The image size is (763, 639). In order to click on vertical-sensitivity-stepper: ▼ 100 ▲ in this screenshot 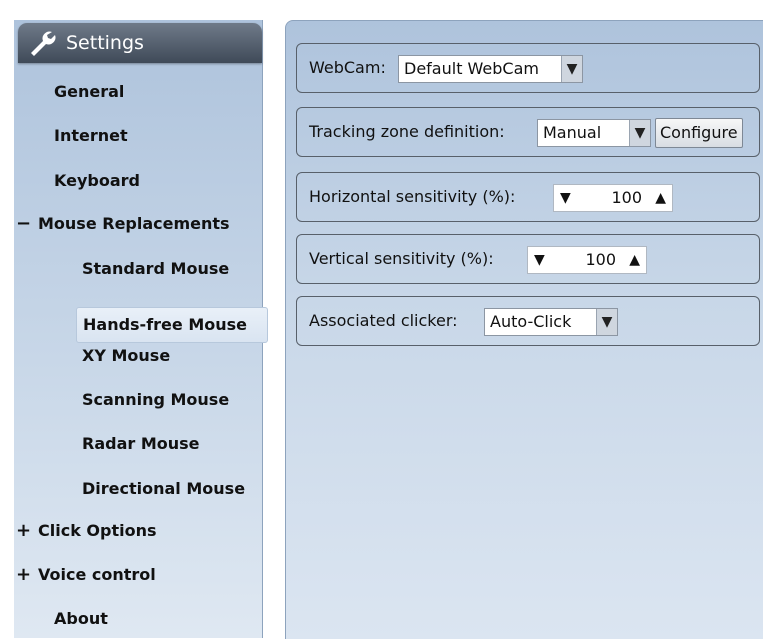, I will do `click(587, 260)`.